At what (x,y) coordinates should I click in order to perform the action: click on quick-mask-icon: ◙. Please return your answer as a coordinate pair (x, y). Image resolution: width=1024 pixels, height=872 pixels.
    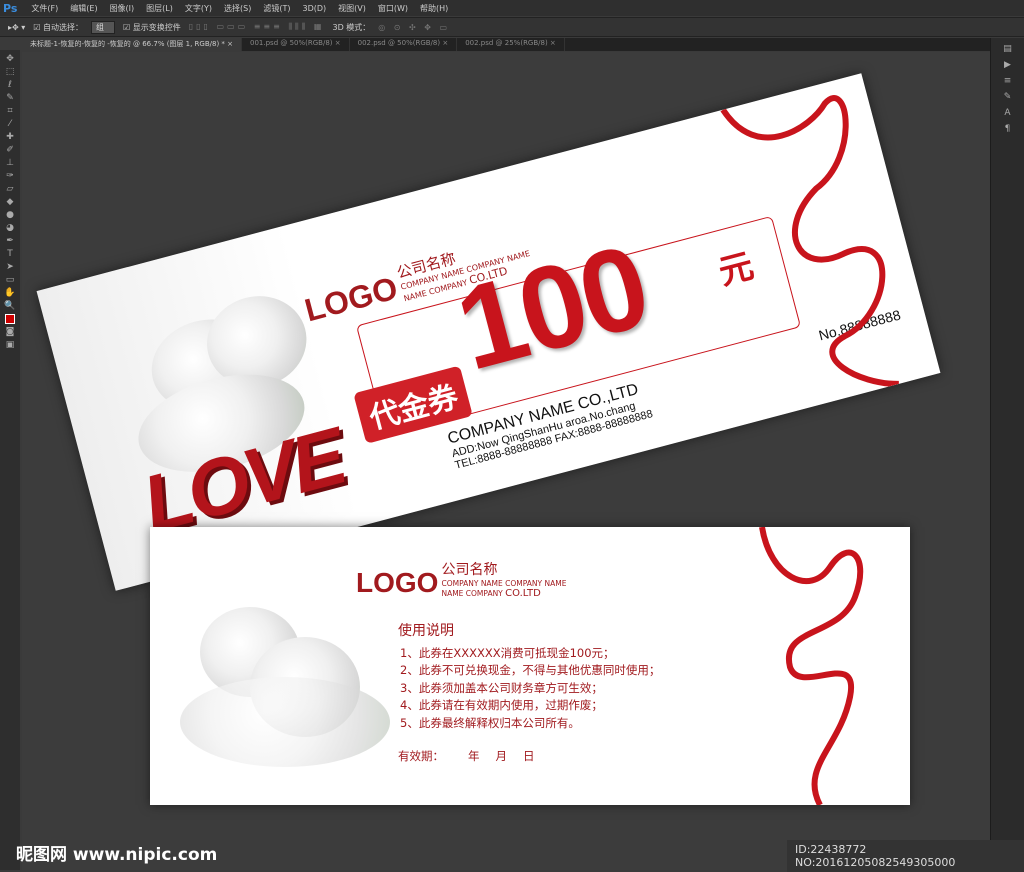
    Looking at the image, I should click on (10, 332).